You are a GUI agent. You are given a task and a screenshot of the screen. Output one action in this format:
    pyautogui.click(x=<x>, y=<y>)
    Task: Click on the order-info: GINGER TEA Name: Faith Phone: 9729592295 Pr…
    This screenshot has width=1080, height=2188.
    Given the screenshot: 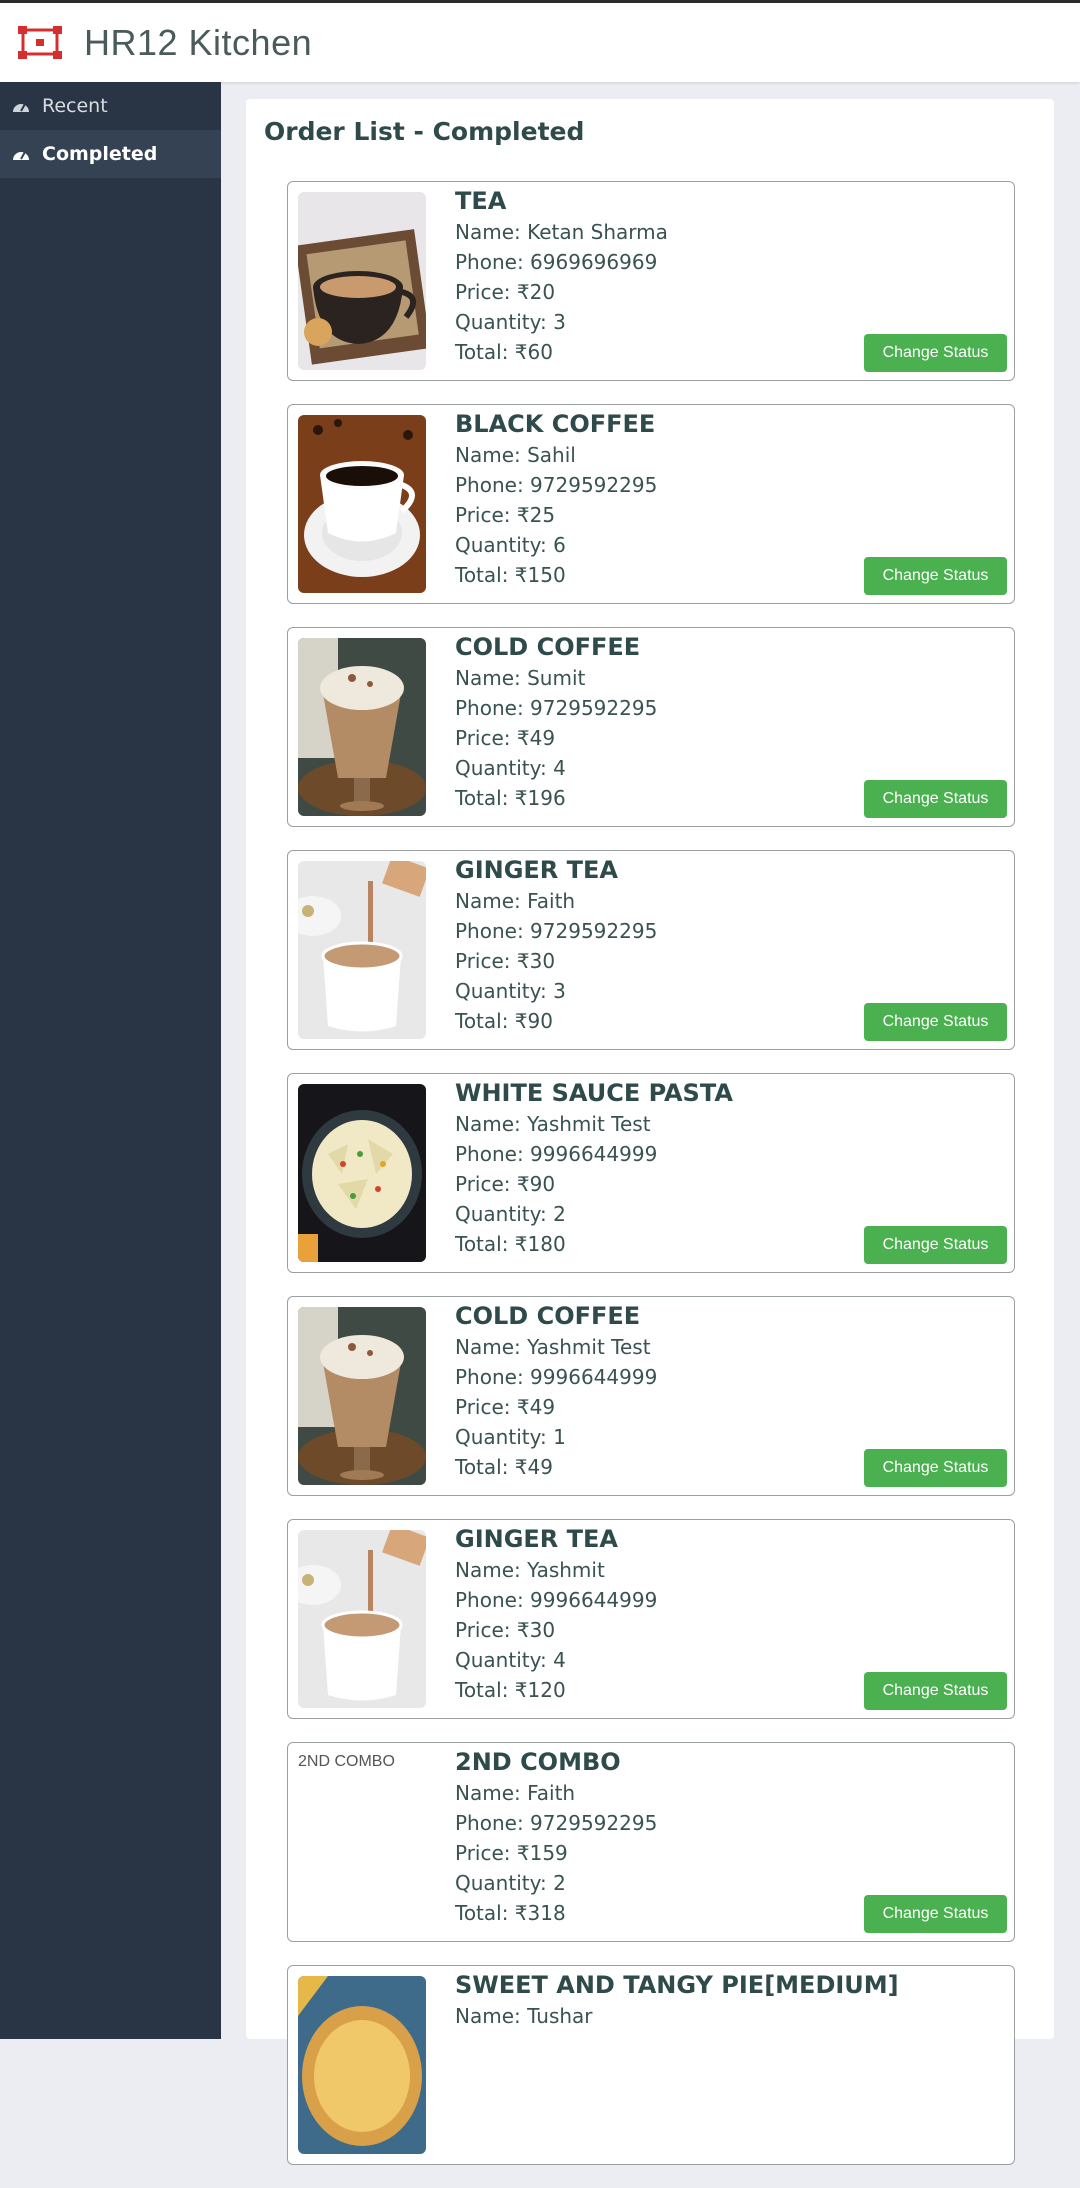 What is the action you would take?
    pyautogui.click(x=556, y=945)
    